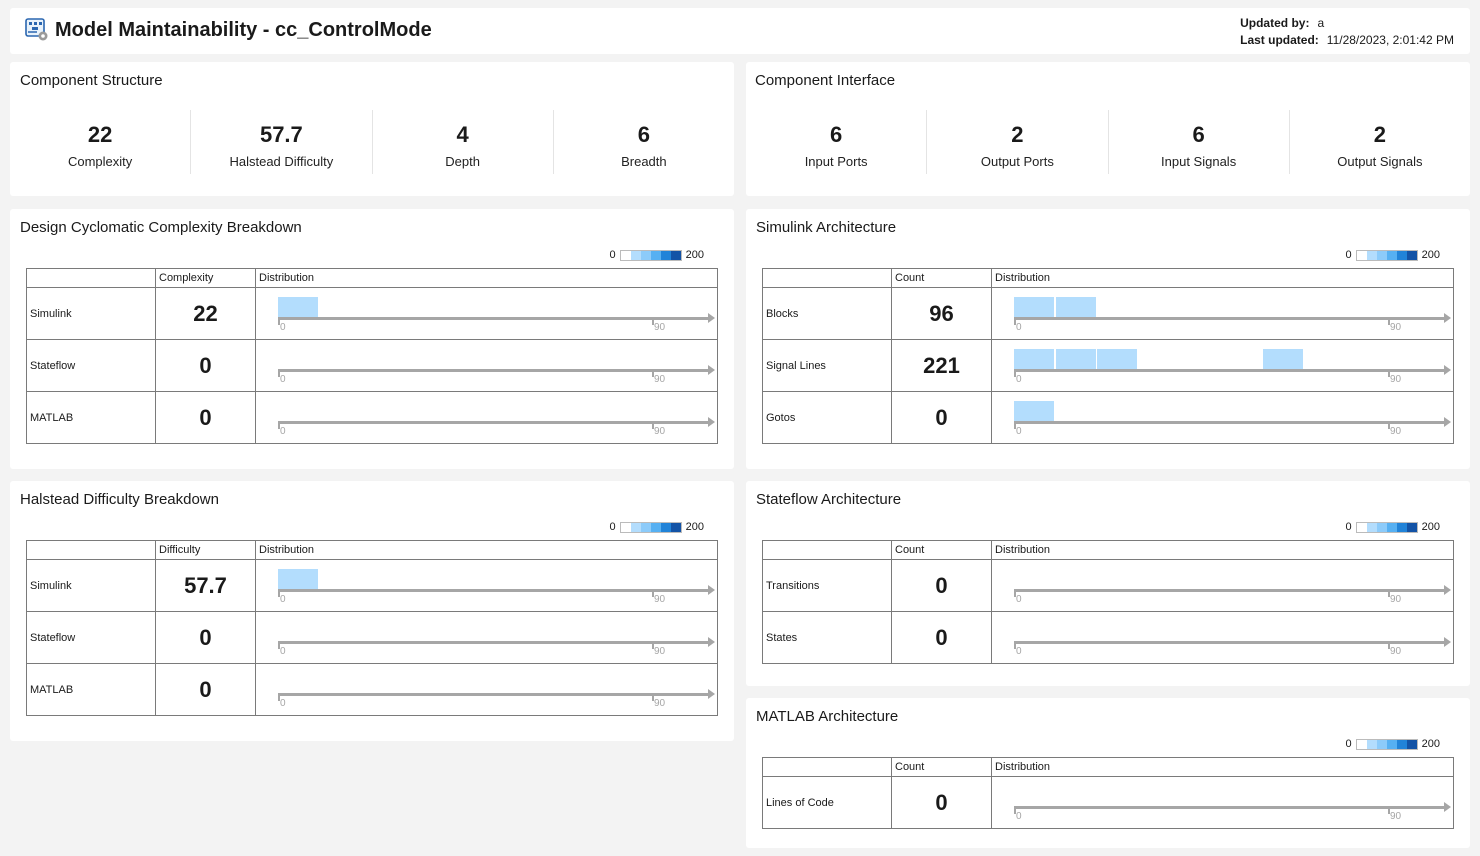 This screenshot has height=856, width=1480. Describe the element at coordinates (941, 365) in the screenshot. I see `row-value: 221` at that location.